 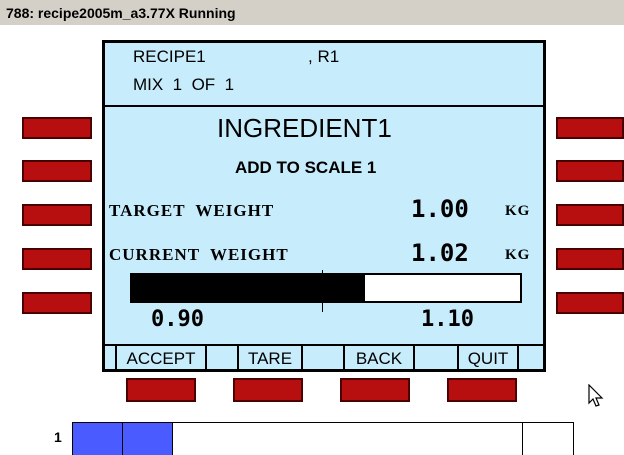 What do you see at coordinates (192, 210) in the screenshot?
I see `target-weight-label: TARGET WEIGHT` at bounding box center [192, 210].